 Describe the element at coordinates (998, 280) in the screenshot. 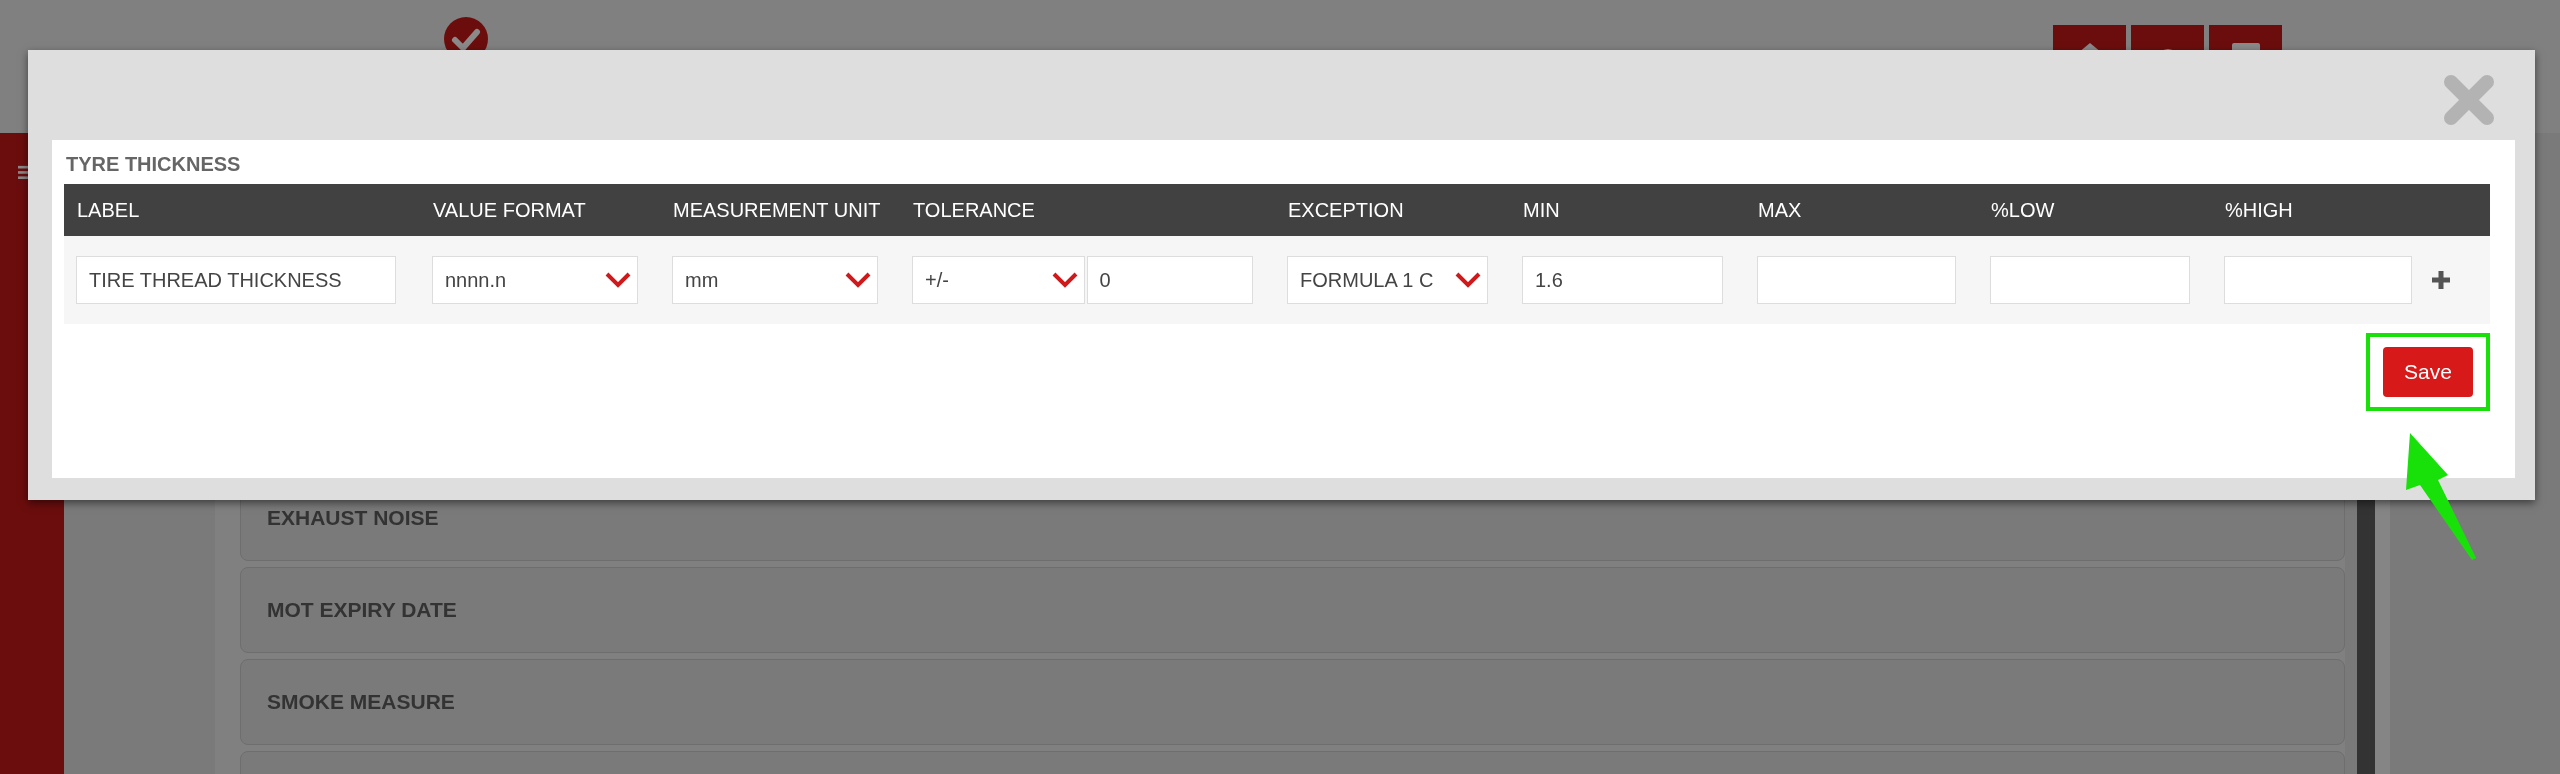

I see `dropdown-field: +/-` at that location.